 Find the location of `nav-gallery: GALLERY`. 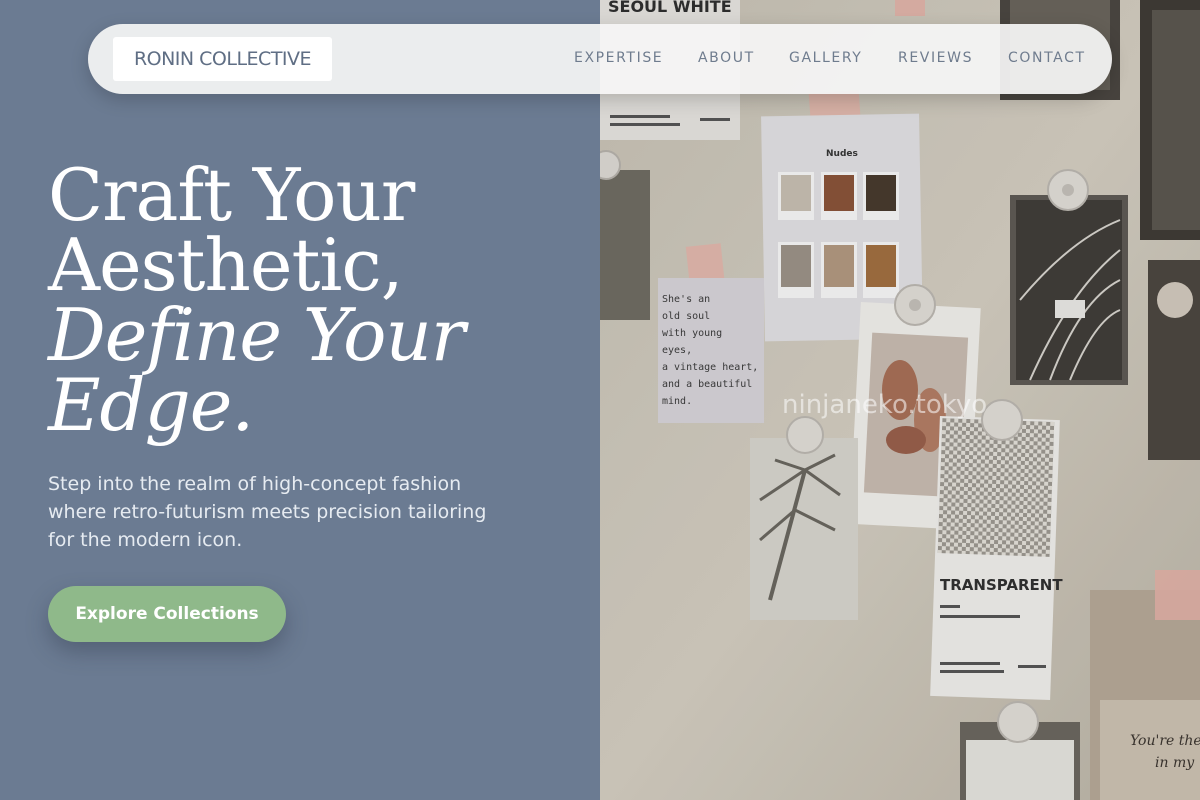

nav-gallery: GALLERY is located at coordinates (825, 58).